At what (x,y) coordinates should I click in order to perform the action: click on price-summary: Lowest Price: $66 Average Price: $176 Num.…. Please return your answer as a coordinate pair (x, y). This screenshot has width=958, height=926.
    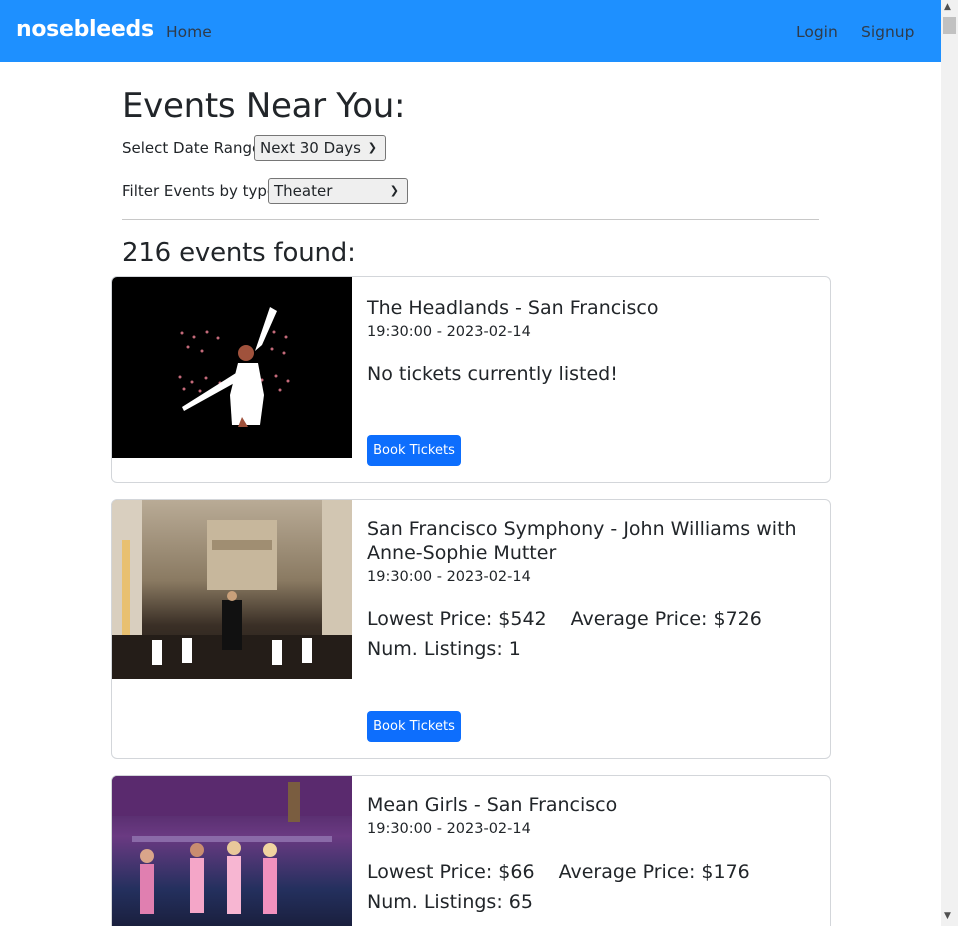
    Looking at the image, I should click on (592, 887).